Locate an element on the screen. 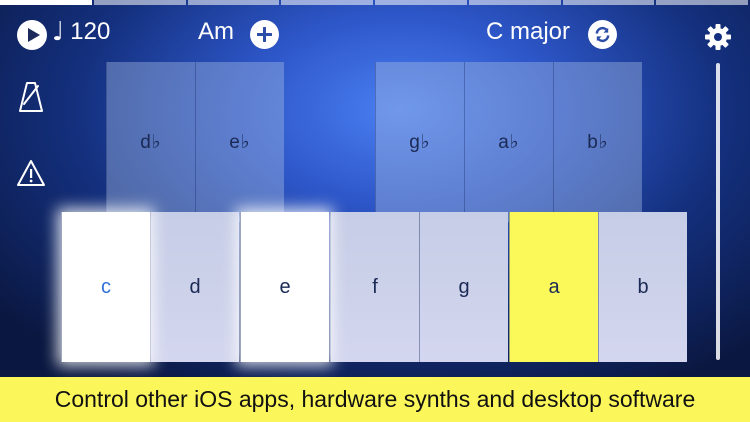 This screenshot has width=750, height=422. key-d: d is located at coordinates (194, 287).